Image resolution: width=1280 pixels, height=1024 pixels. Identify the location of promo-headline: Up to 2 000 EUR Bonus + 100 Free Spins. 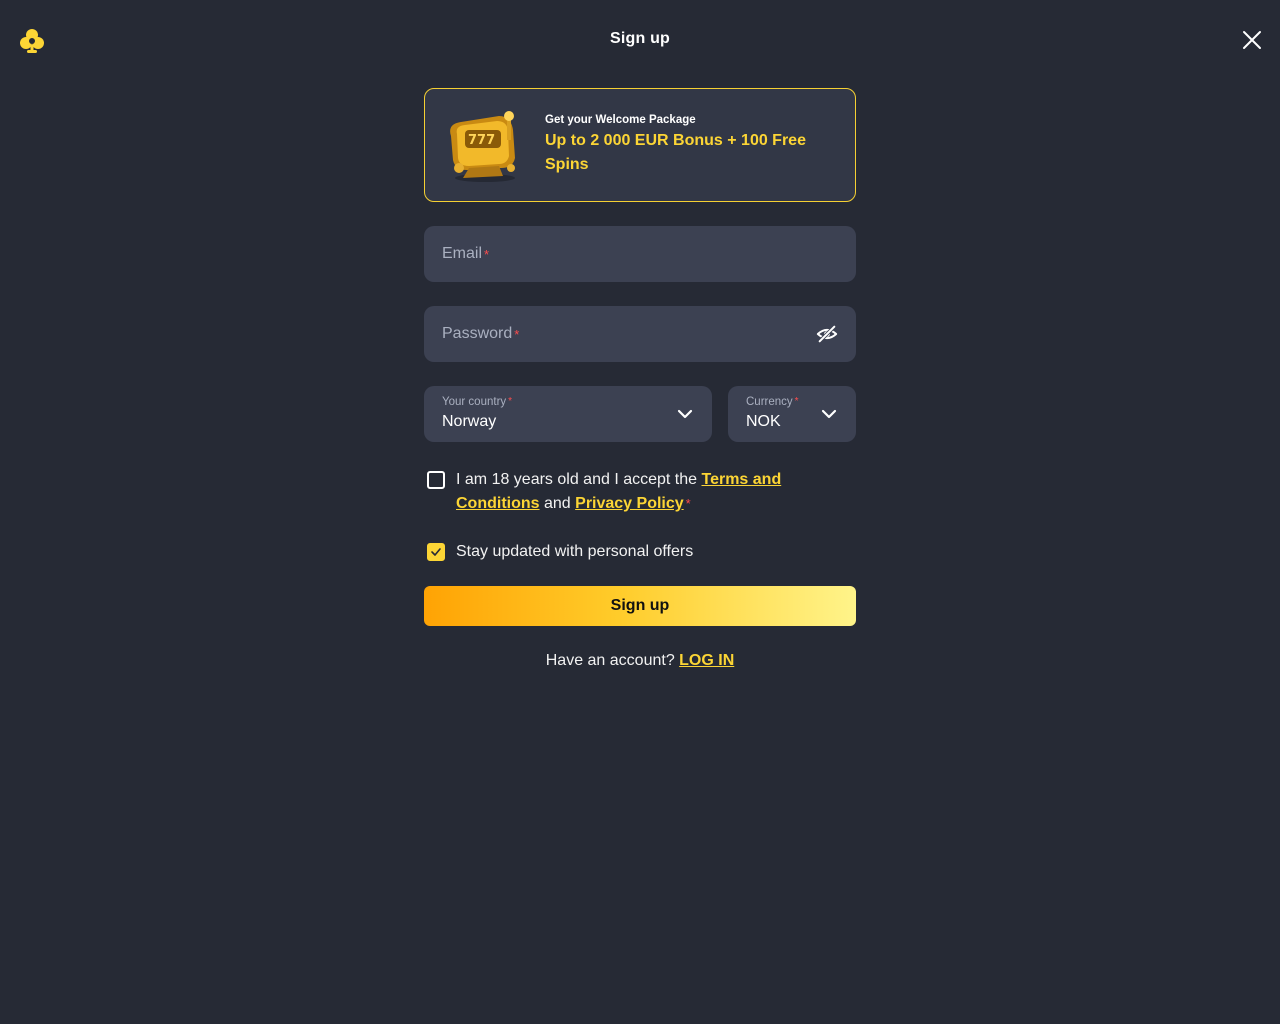
(675, 152).